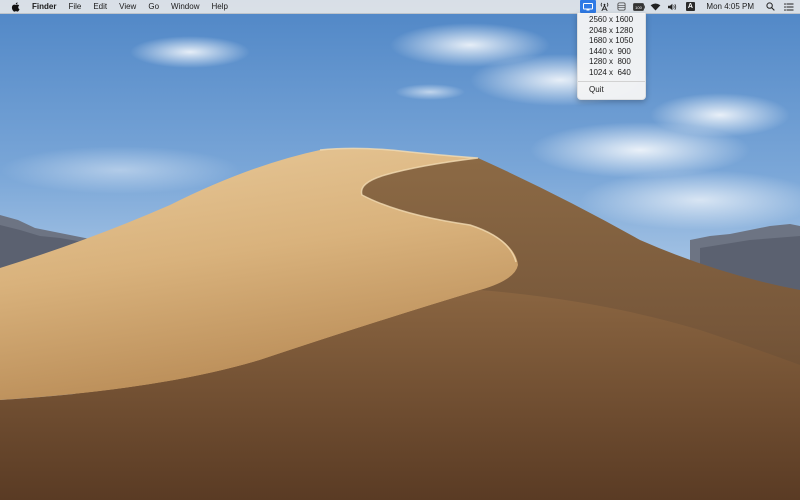 The image size is (800, 500). What do you see at coordinates (611, 62) in the screenshot?
I see `resolution-menu-item: 1280 x 800` at bounding box center [611, 62].